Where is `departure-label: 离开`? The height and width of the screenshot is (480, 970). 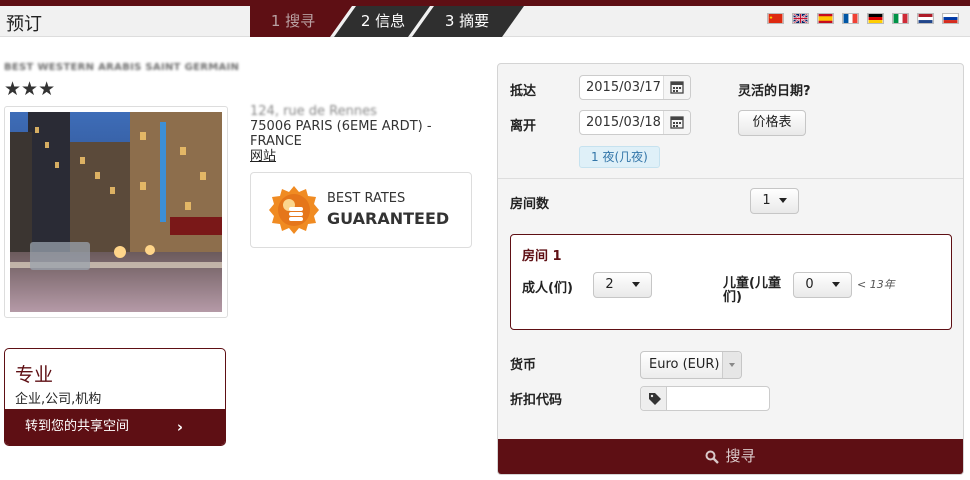
departure-label: 离开 is located at coordinates (523, 126).